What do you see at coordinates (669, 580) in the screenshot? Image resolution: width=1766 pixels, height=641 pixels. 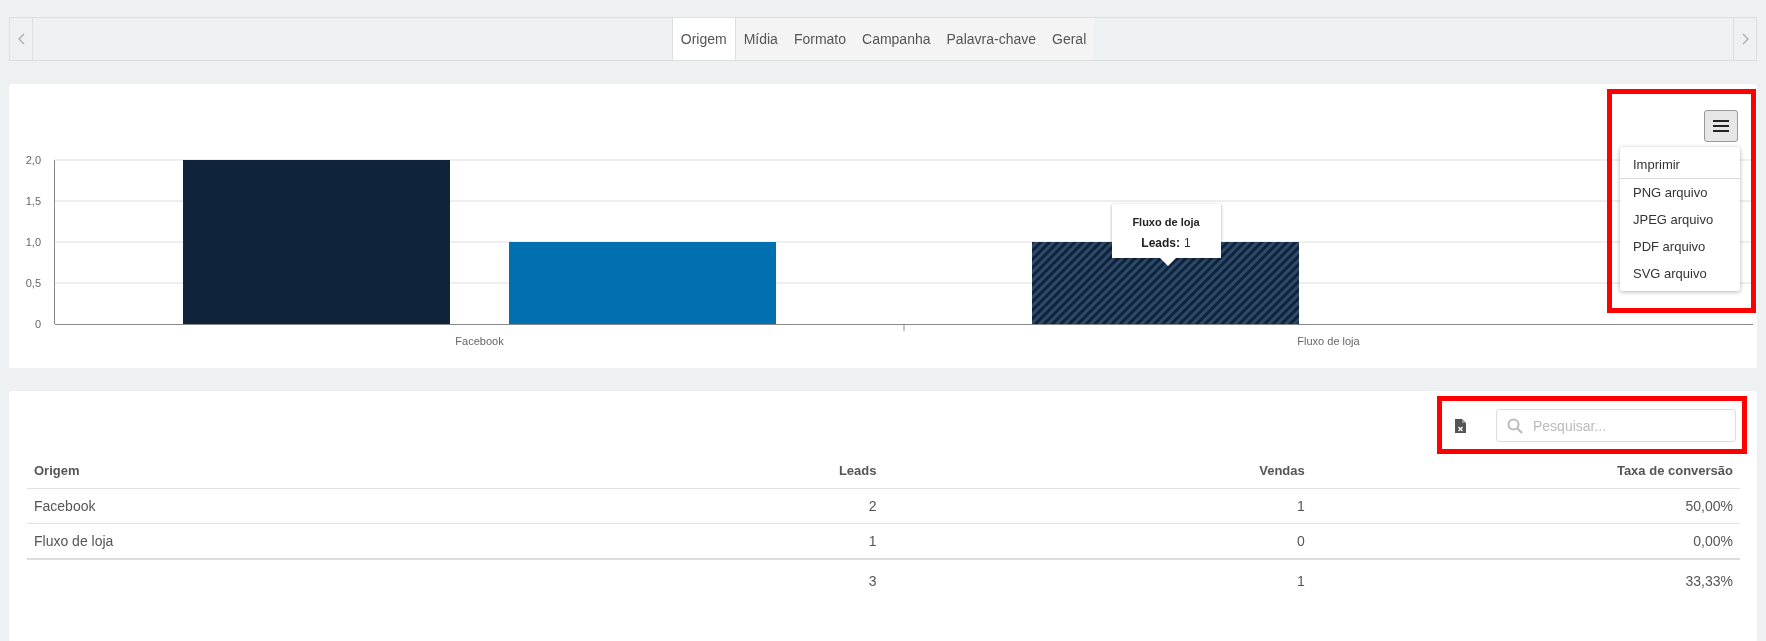 I see `total-cell: 3` at bounding box center [669, 580].